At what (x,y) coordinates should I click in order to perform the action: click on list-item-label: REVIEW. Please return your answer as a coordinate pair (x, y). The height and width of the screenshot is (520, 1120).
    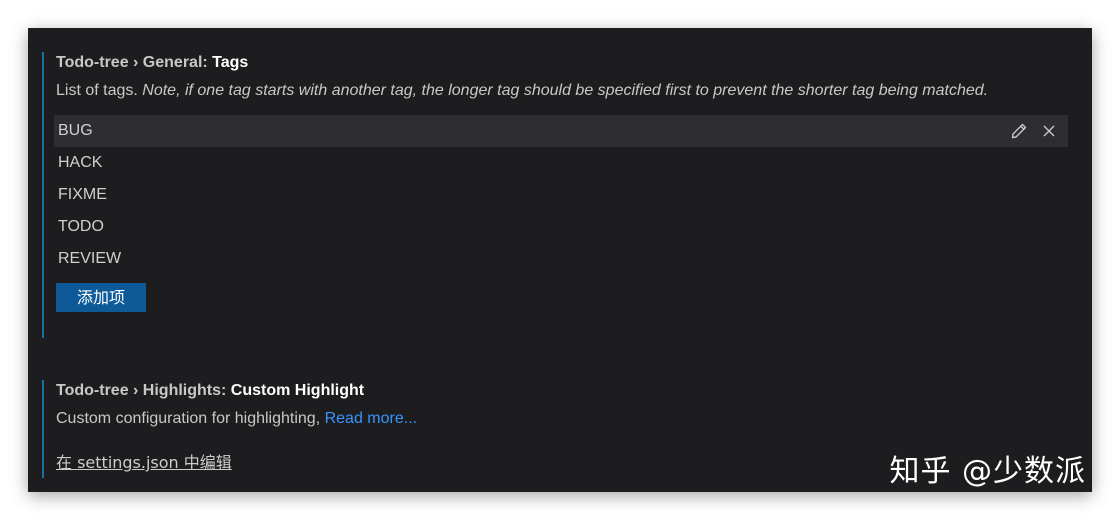
    Looking at the image, I should click on (90, 258).